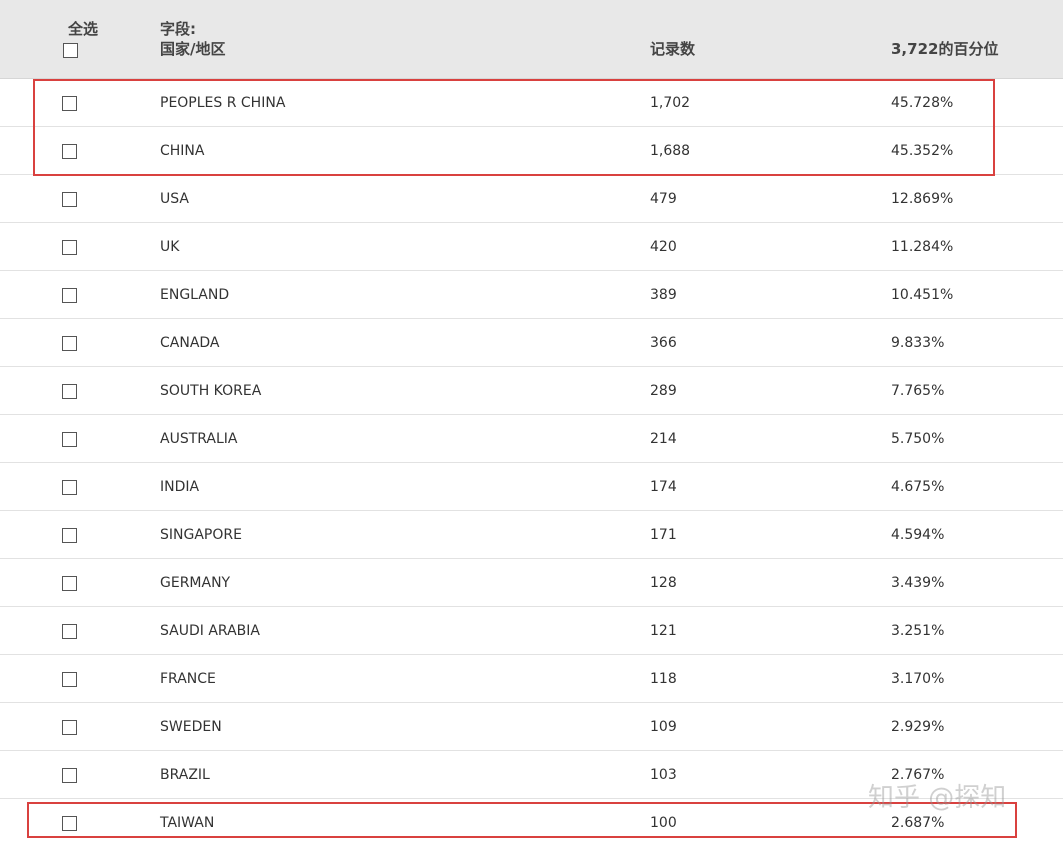 The height and width of the screenshot is (846, 1063). I want to click on record-count: 289, so click(663, 391).